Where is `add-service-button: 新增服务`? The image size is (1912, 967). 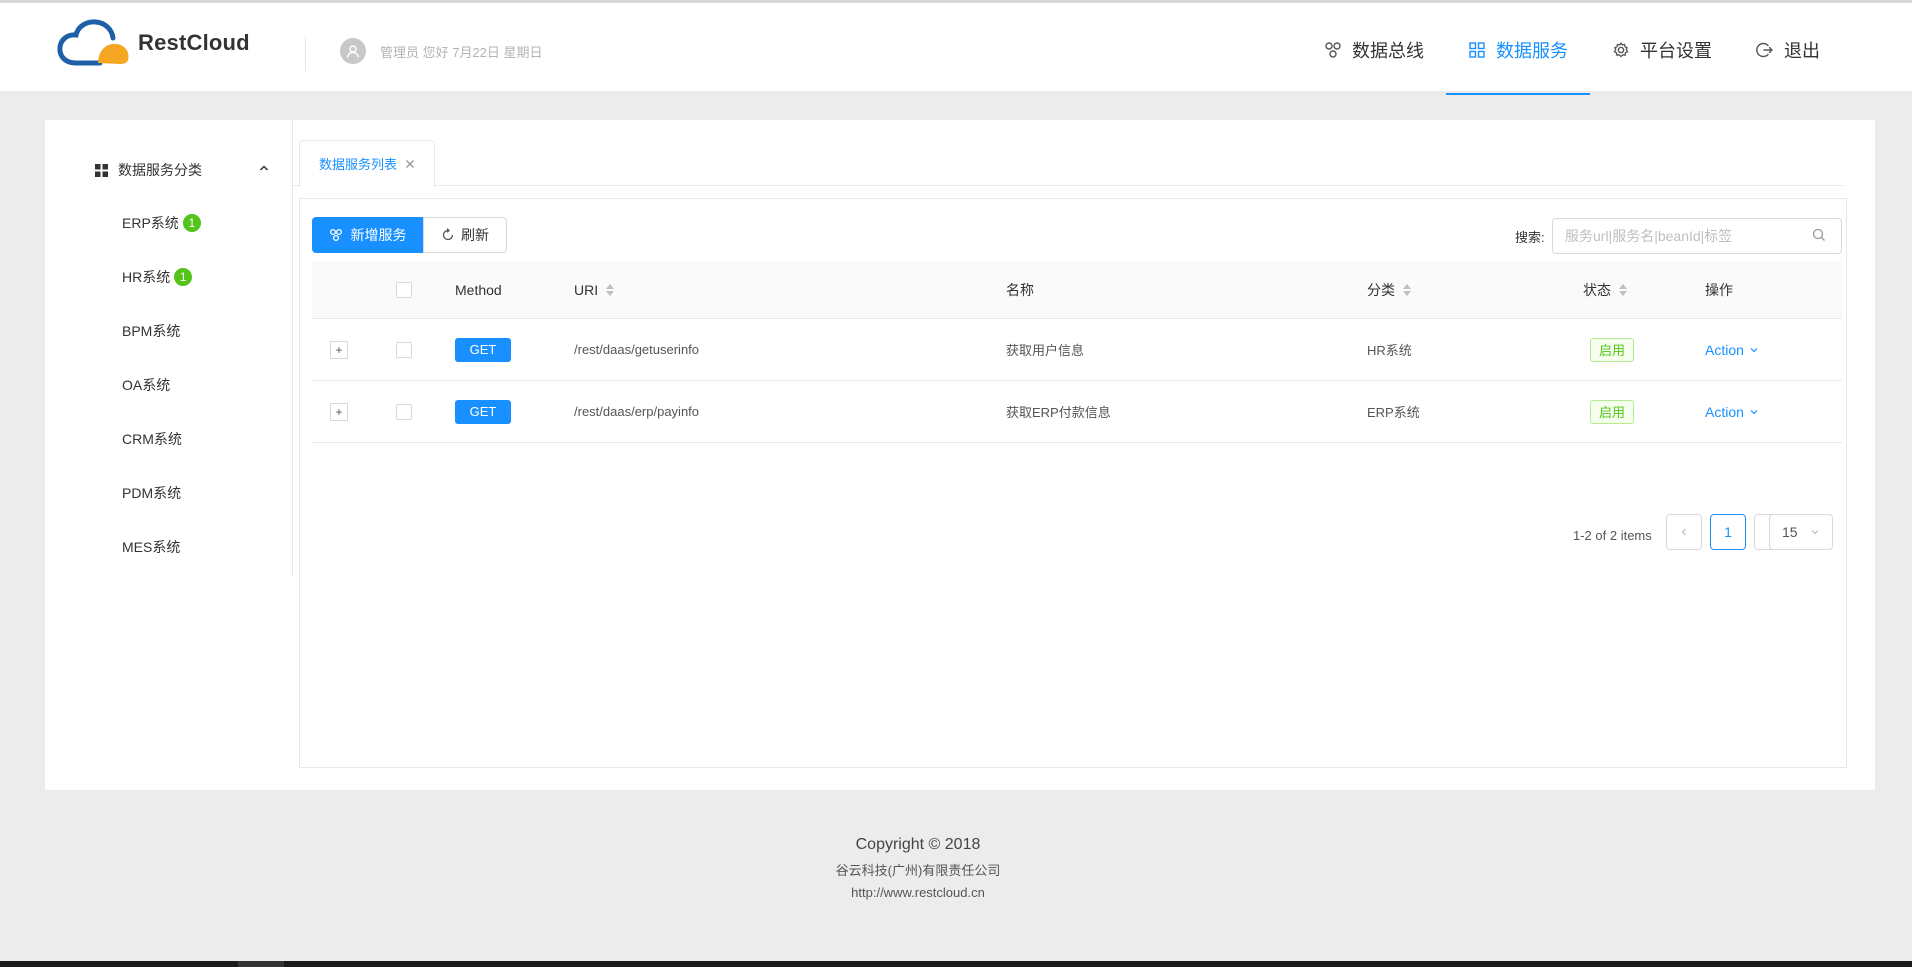 add-service-button: 新增服务 is located at coordinates (367, 235).